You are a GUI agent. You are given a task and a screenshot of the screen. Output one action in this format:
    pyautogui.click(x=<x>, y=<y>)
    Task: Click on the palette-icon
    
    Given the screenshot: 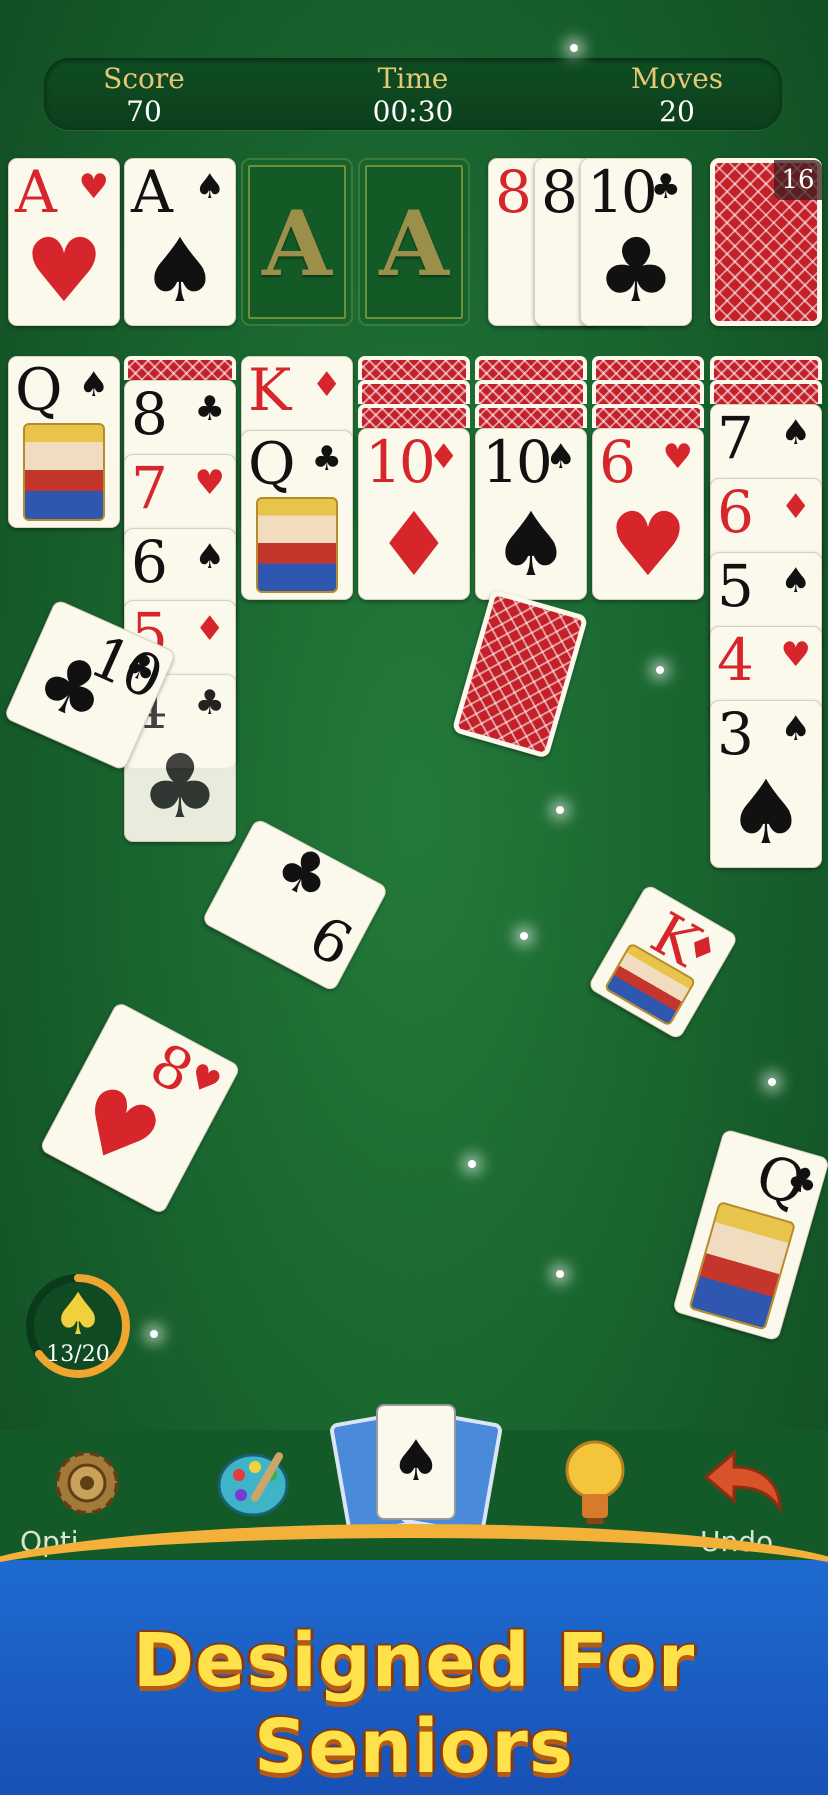 What is the action you would take?
    pyautogui.click(x=255, y=1483)
    